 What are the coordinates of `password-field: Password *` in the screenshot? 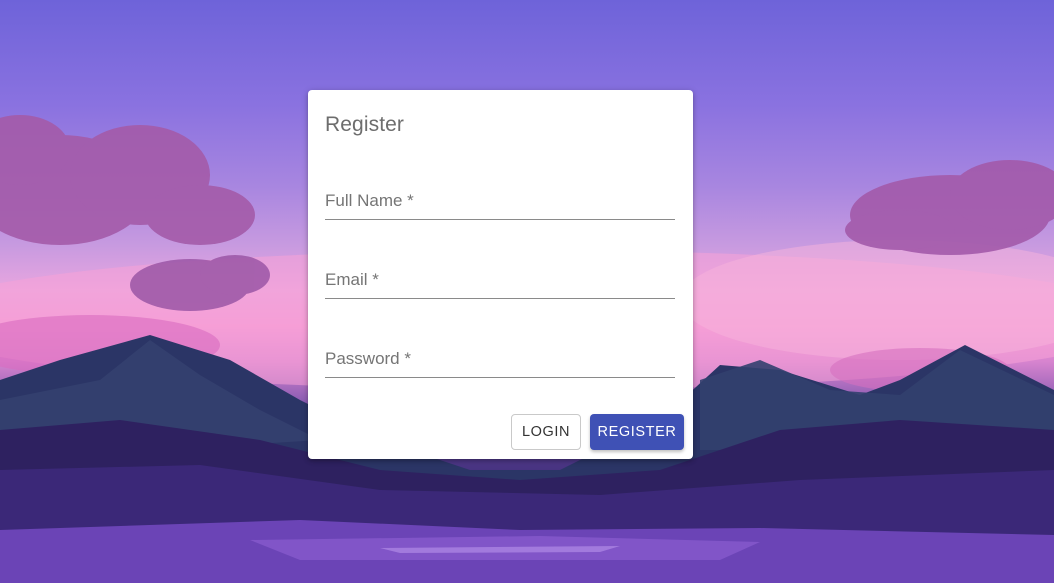 It's located at (500, 354).